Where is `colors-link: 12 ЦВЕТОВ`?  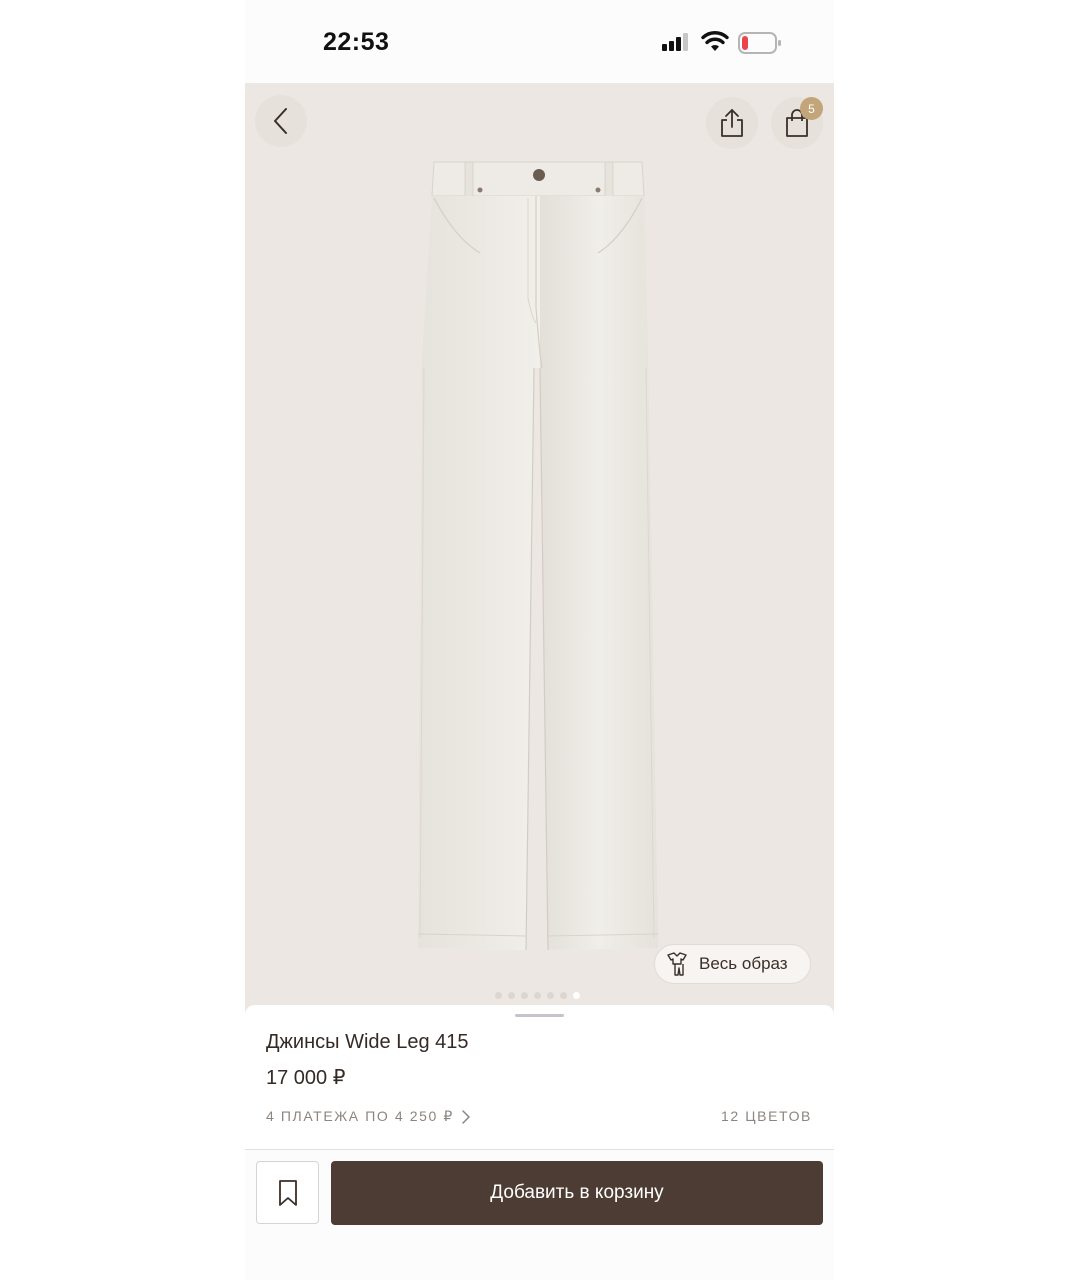
colors-link: 12 ЦВЕТОВ is located at coordinates (766, 1116).